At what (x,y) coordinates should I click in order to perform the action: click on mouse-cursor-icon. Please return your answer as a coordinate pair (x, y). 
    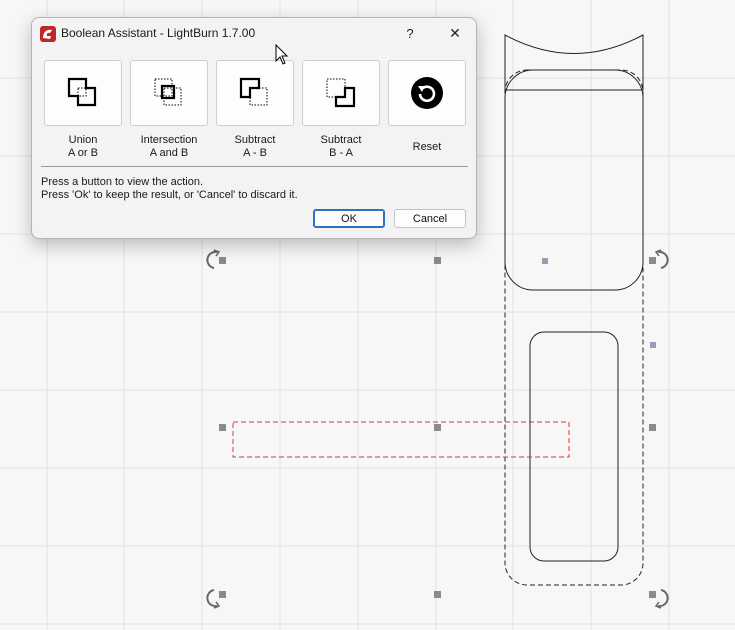
    Looking at the image, I should click on (282, 54).